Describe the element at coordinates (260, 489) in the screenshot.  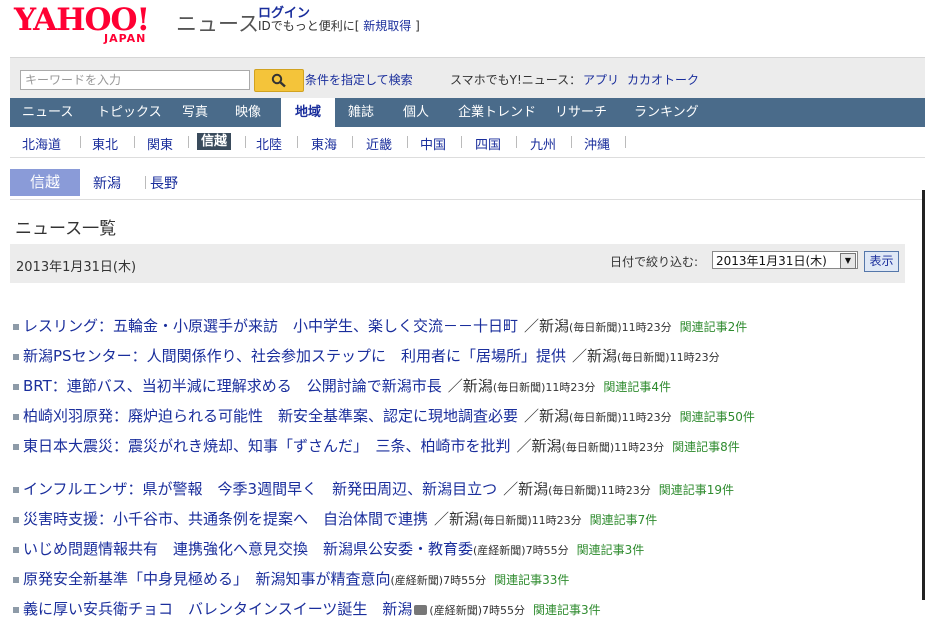
I see `news-headline-link: インフルエンザ：県が警報 今季3週間早く 新発田周辺、新潟目立つ` at that location.